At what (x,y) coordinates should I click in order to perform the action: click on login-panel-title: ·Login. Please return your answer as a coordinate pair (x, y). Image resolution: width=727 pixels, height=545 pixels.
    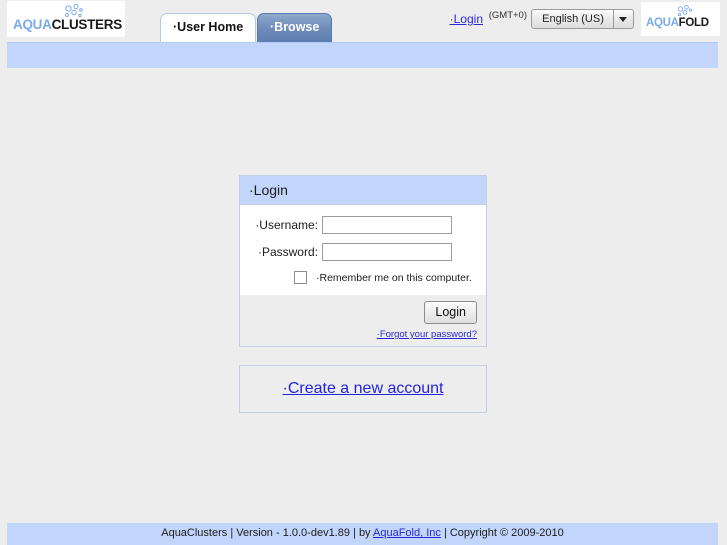
    Looking at the image, I should click on (363, 190).